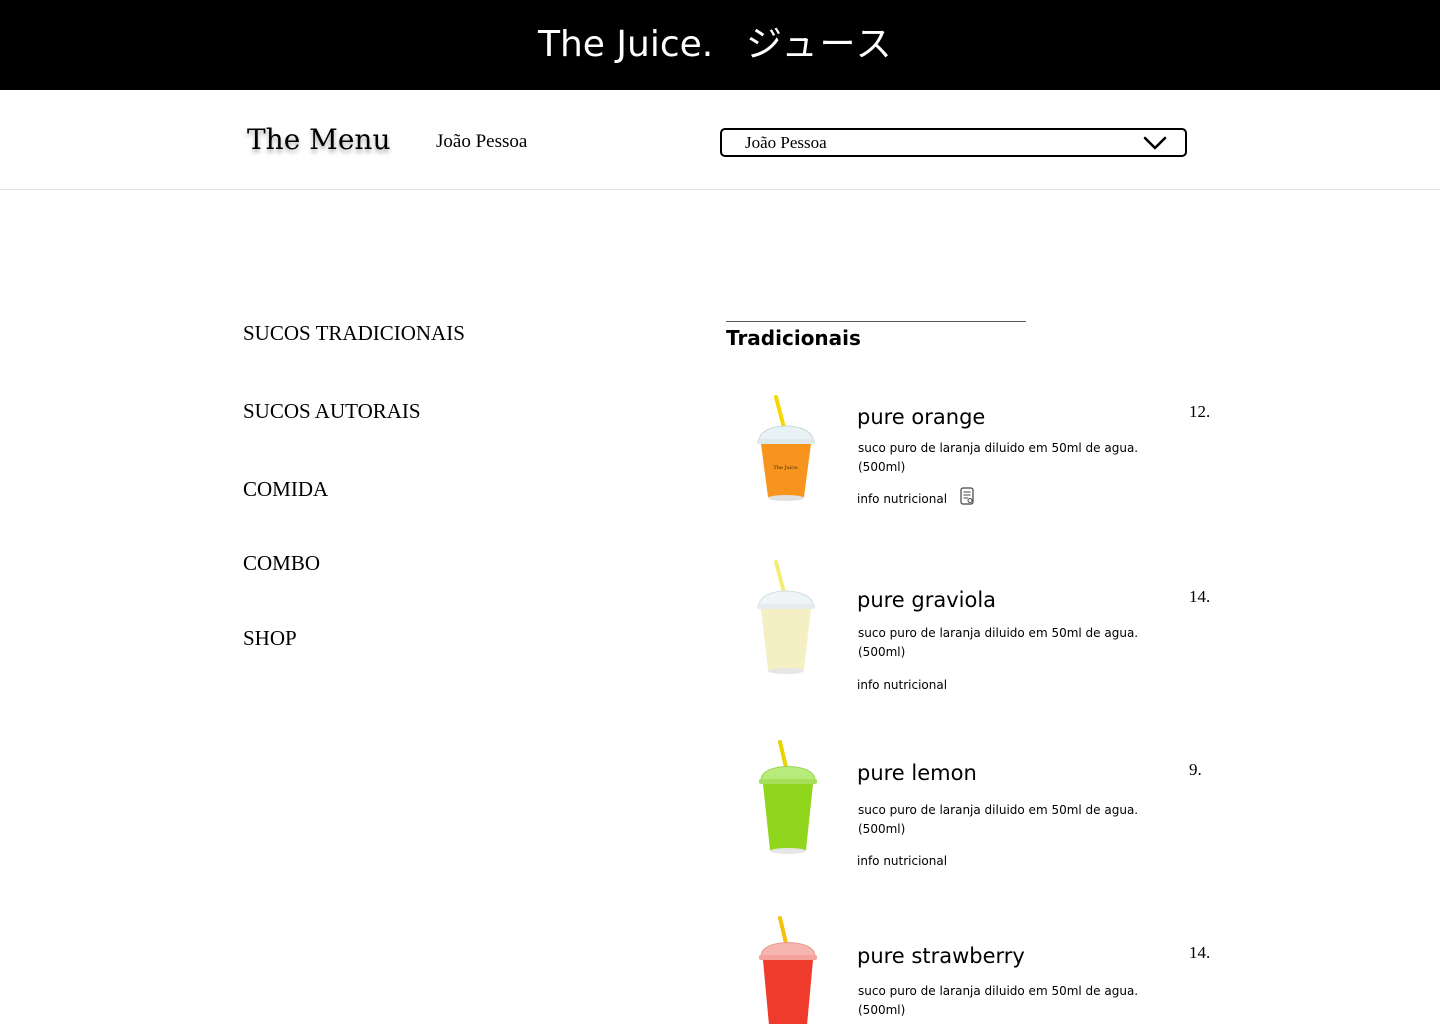 The image size is (1440, 1024). Describe the element at coordinates (1155, 143) in the screenshot. I see `chevron-down-icon` at that location.